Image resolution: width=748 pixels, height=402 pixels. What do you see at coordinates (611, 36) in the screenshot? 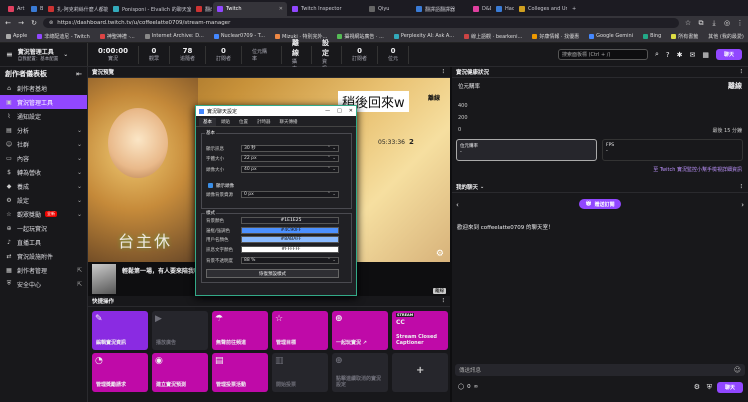
I see `bookmark-item: Google Gemini` at bounding box center [611, 36].